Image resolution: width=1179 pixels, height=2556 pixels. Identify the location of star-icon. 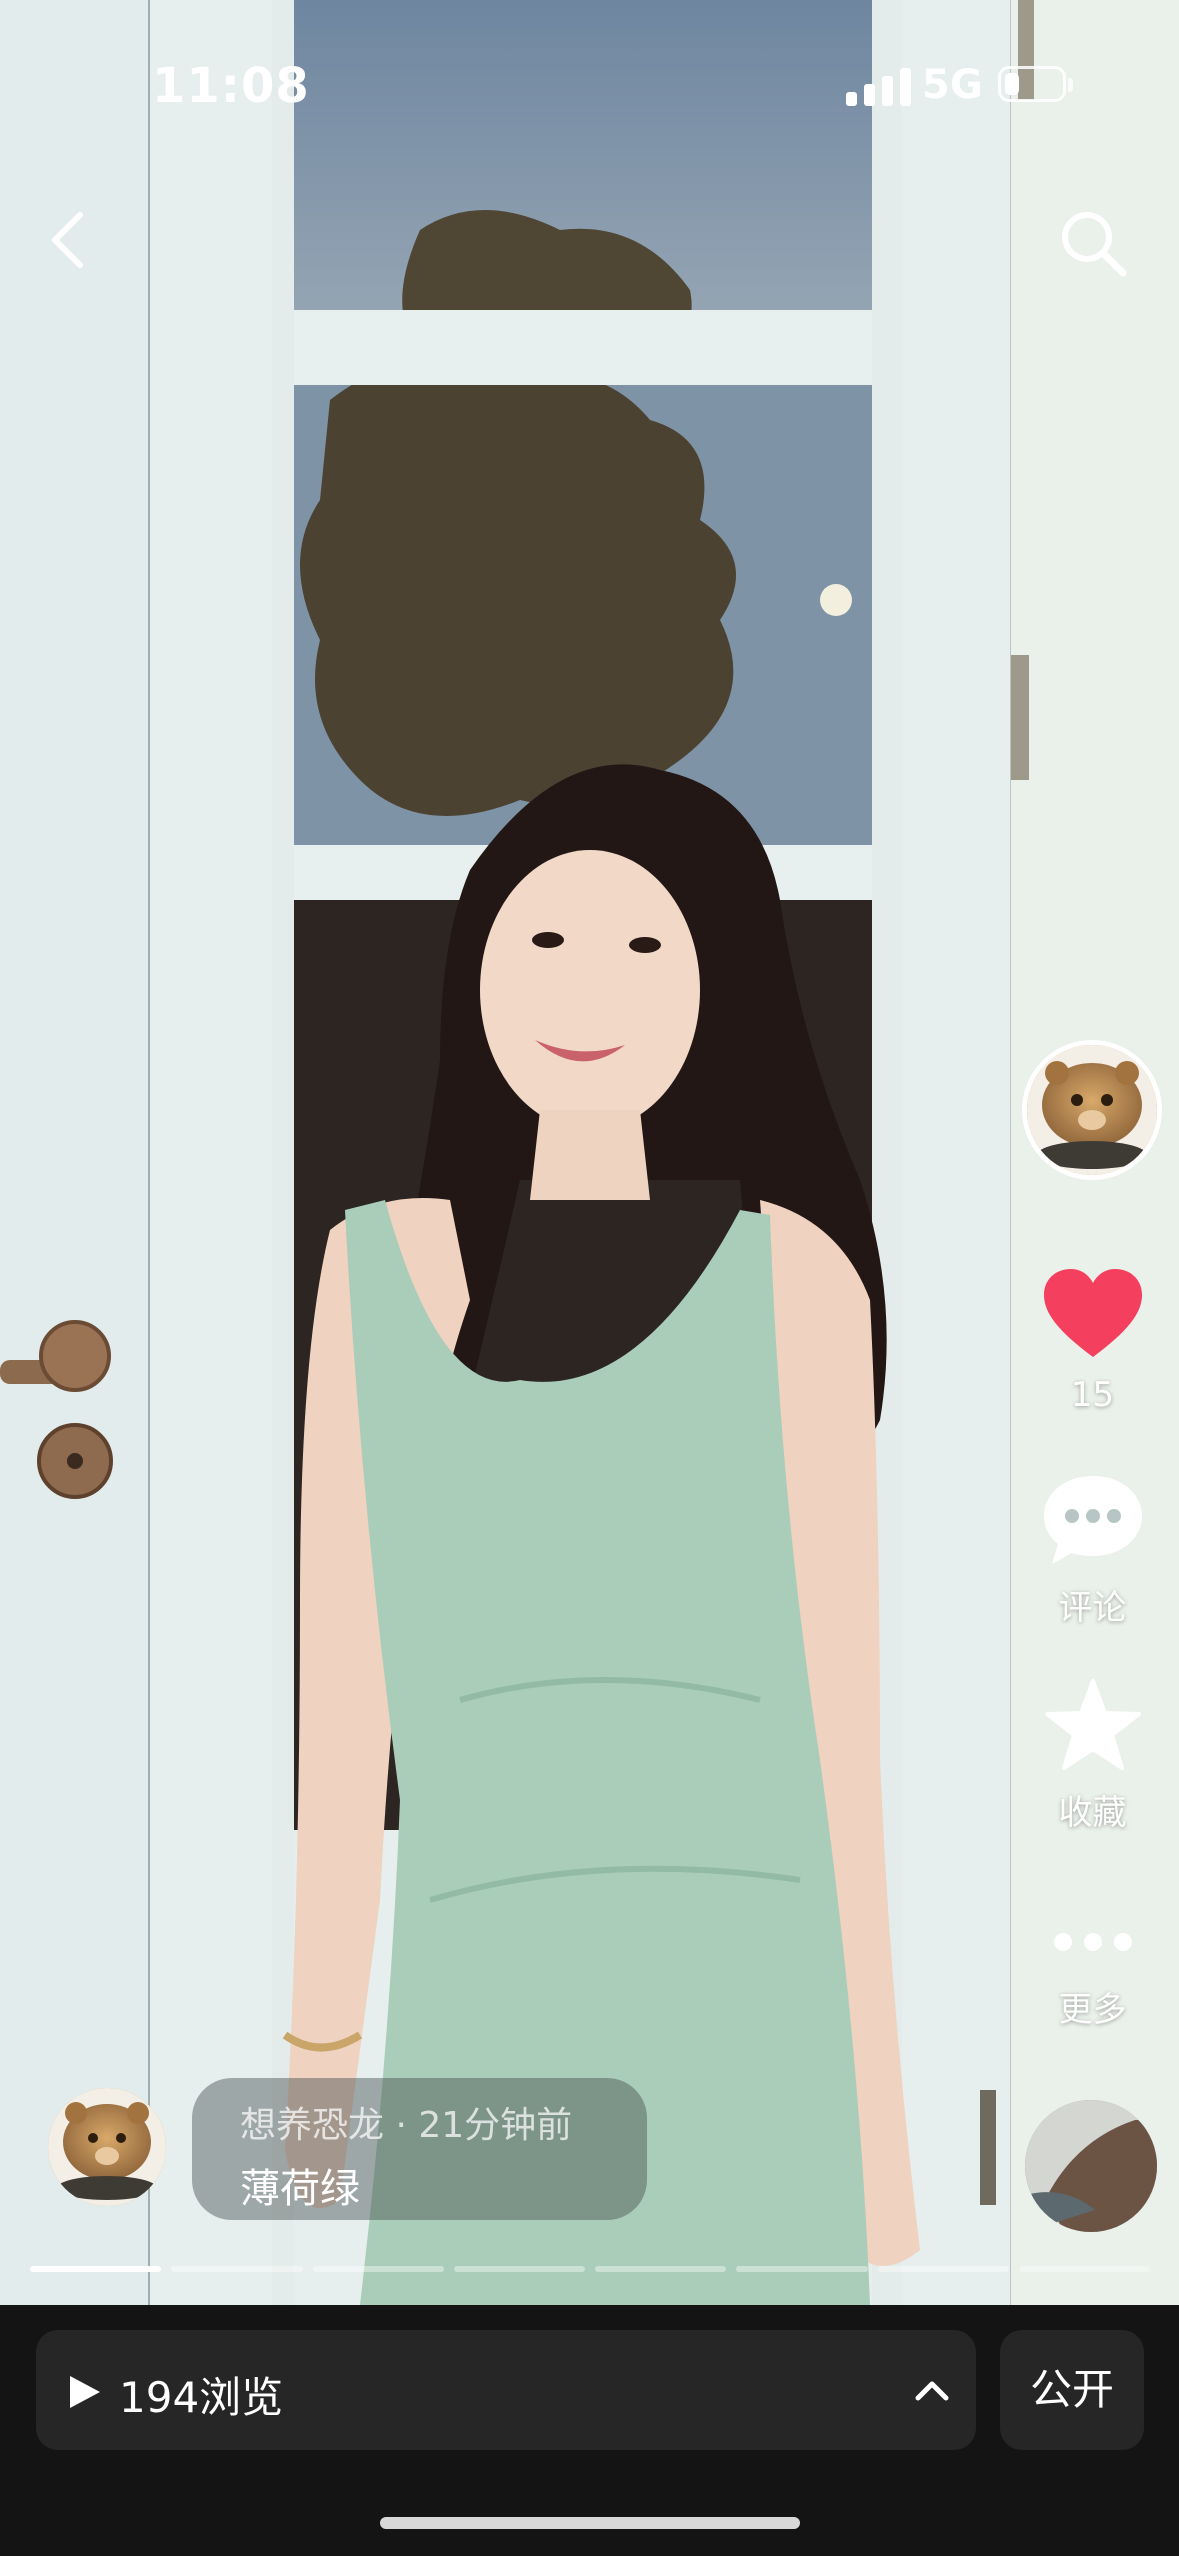
(1092, 1724).